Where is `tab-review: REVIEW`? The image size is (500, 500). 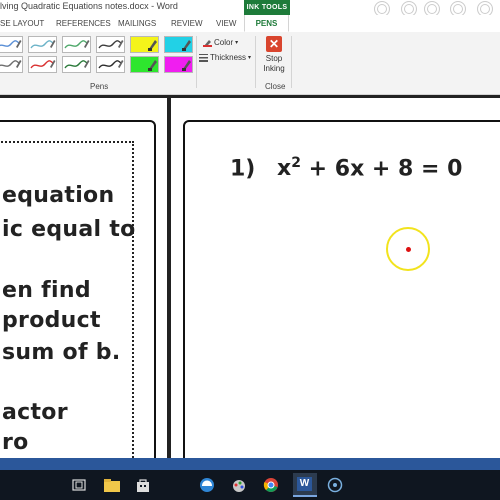
tab-review: REVIEW is located at coordinates (187, 23).